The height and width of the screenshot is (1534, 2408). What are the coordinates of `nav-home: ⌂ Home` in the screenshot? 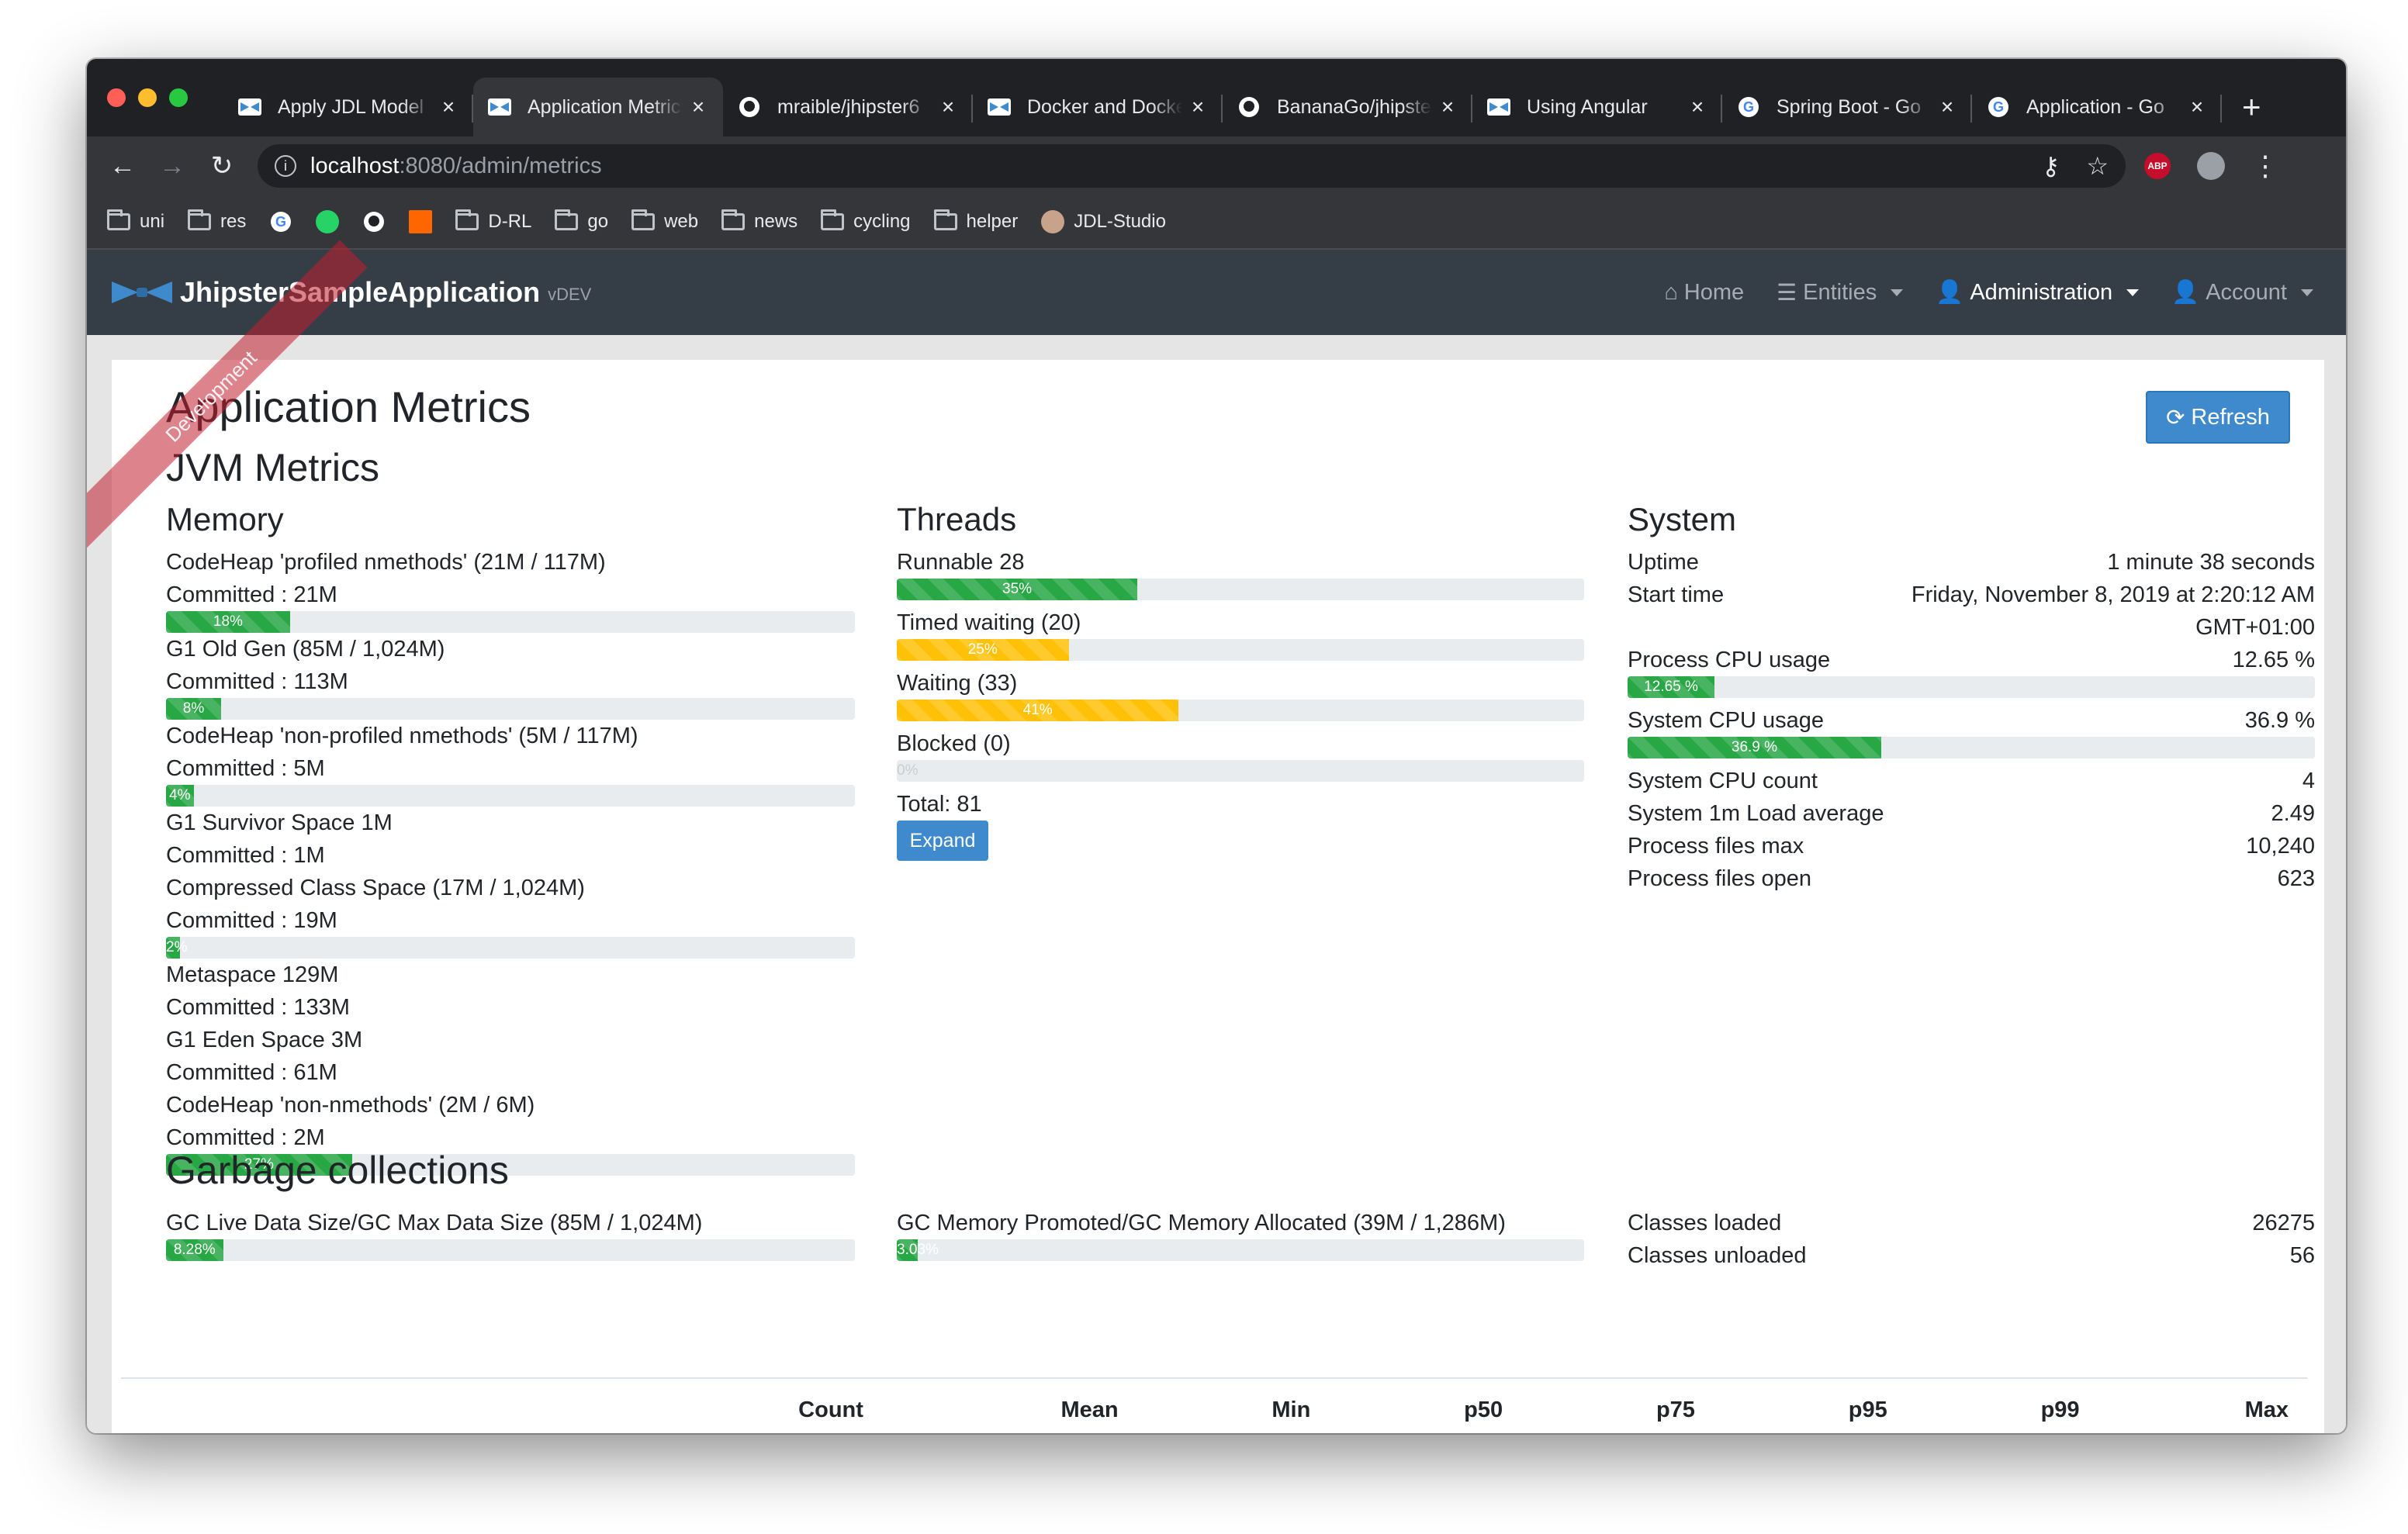 It's located at (1704, 292).